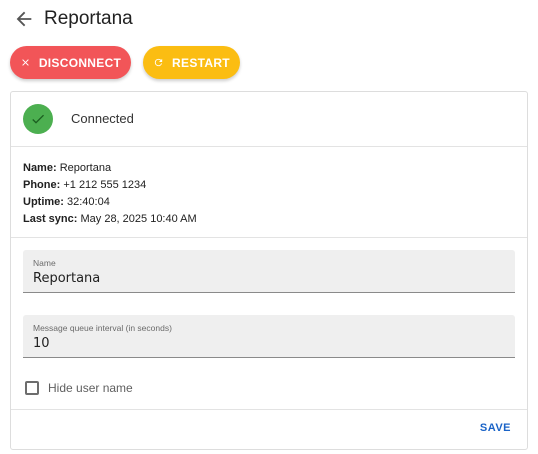 This screenshot has width=538, height=454. Describe the element at coordinates (105, 185) in the screenshot. I see `info-phone-value: +1 212 555 1234` at that location.